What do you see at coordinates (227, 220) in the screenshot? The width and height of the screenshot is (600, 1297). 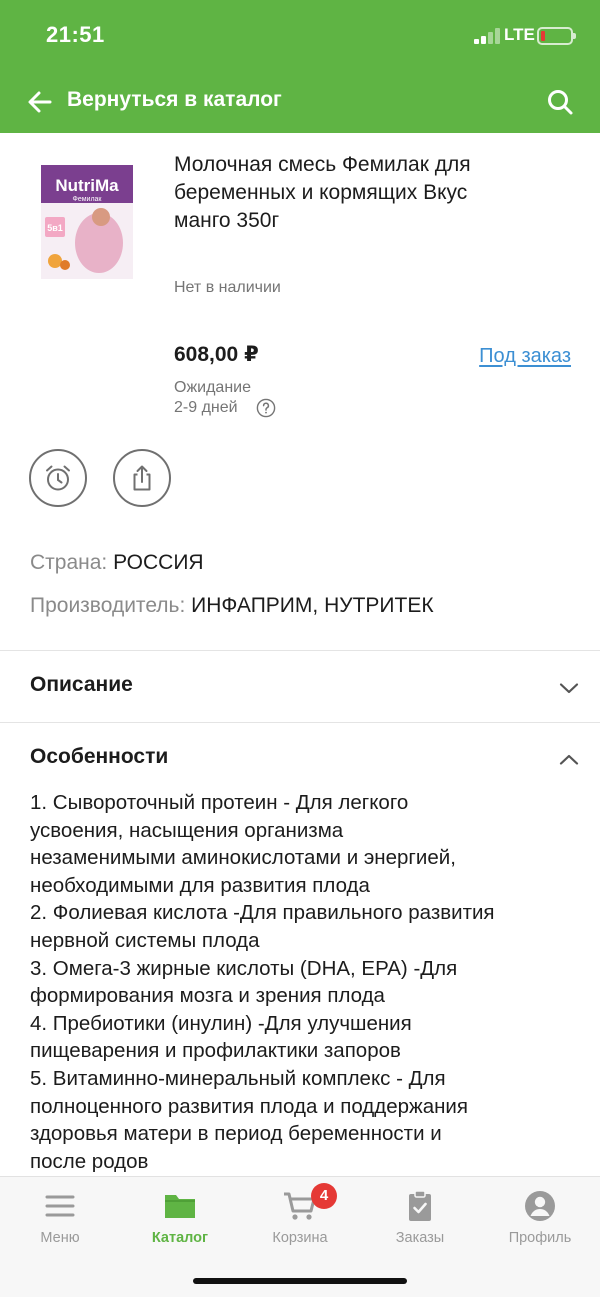 I see `product-title-line: манго 350г` at bounding box center [227, 220].